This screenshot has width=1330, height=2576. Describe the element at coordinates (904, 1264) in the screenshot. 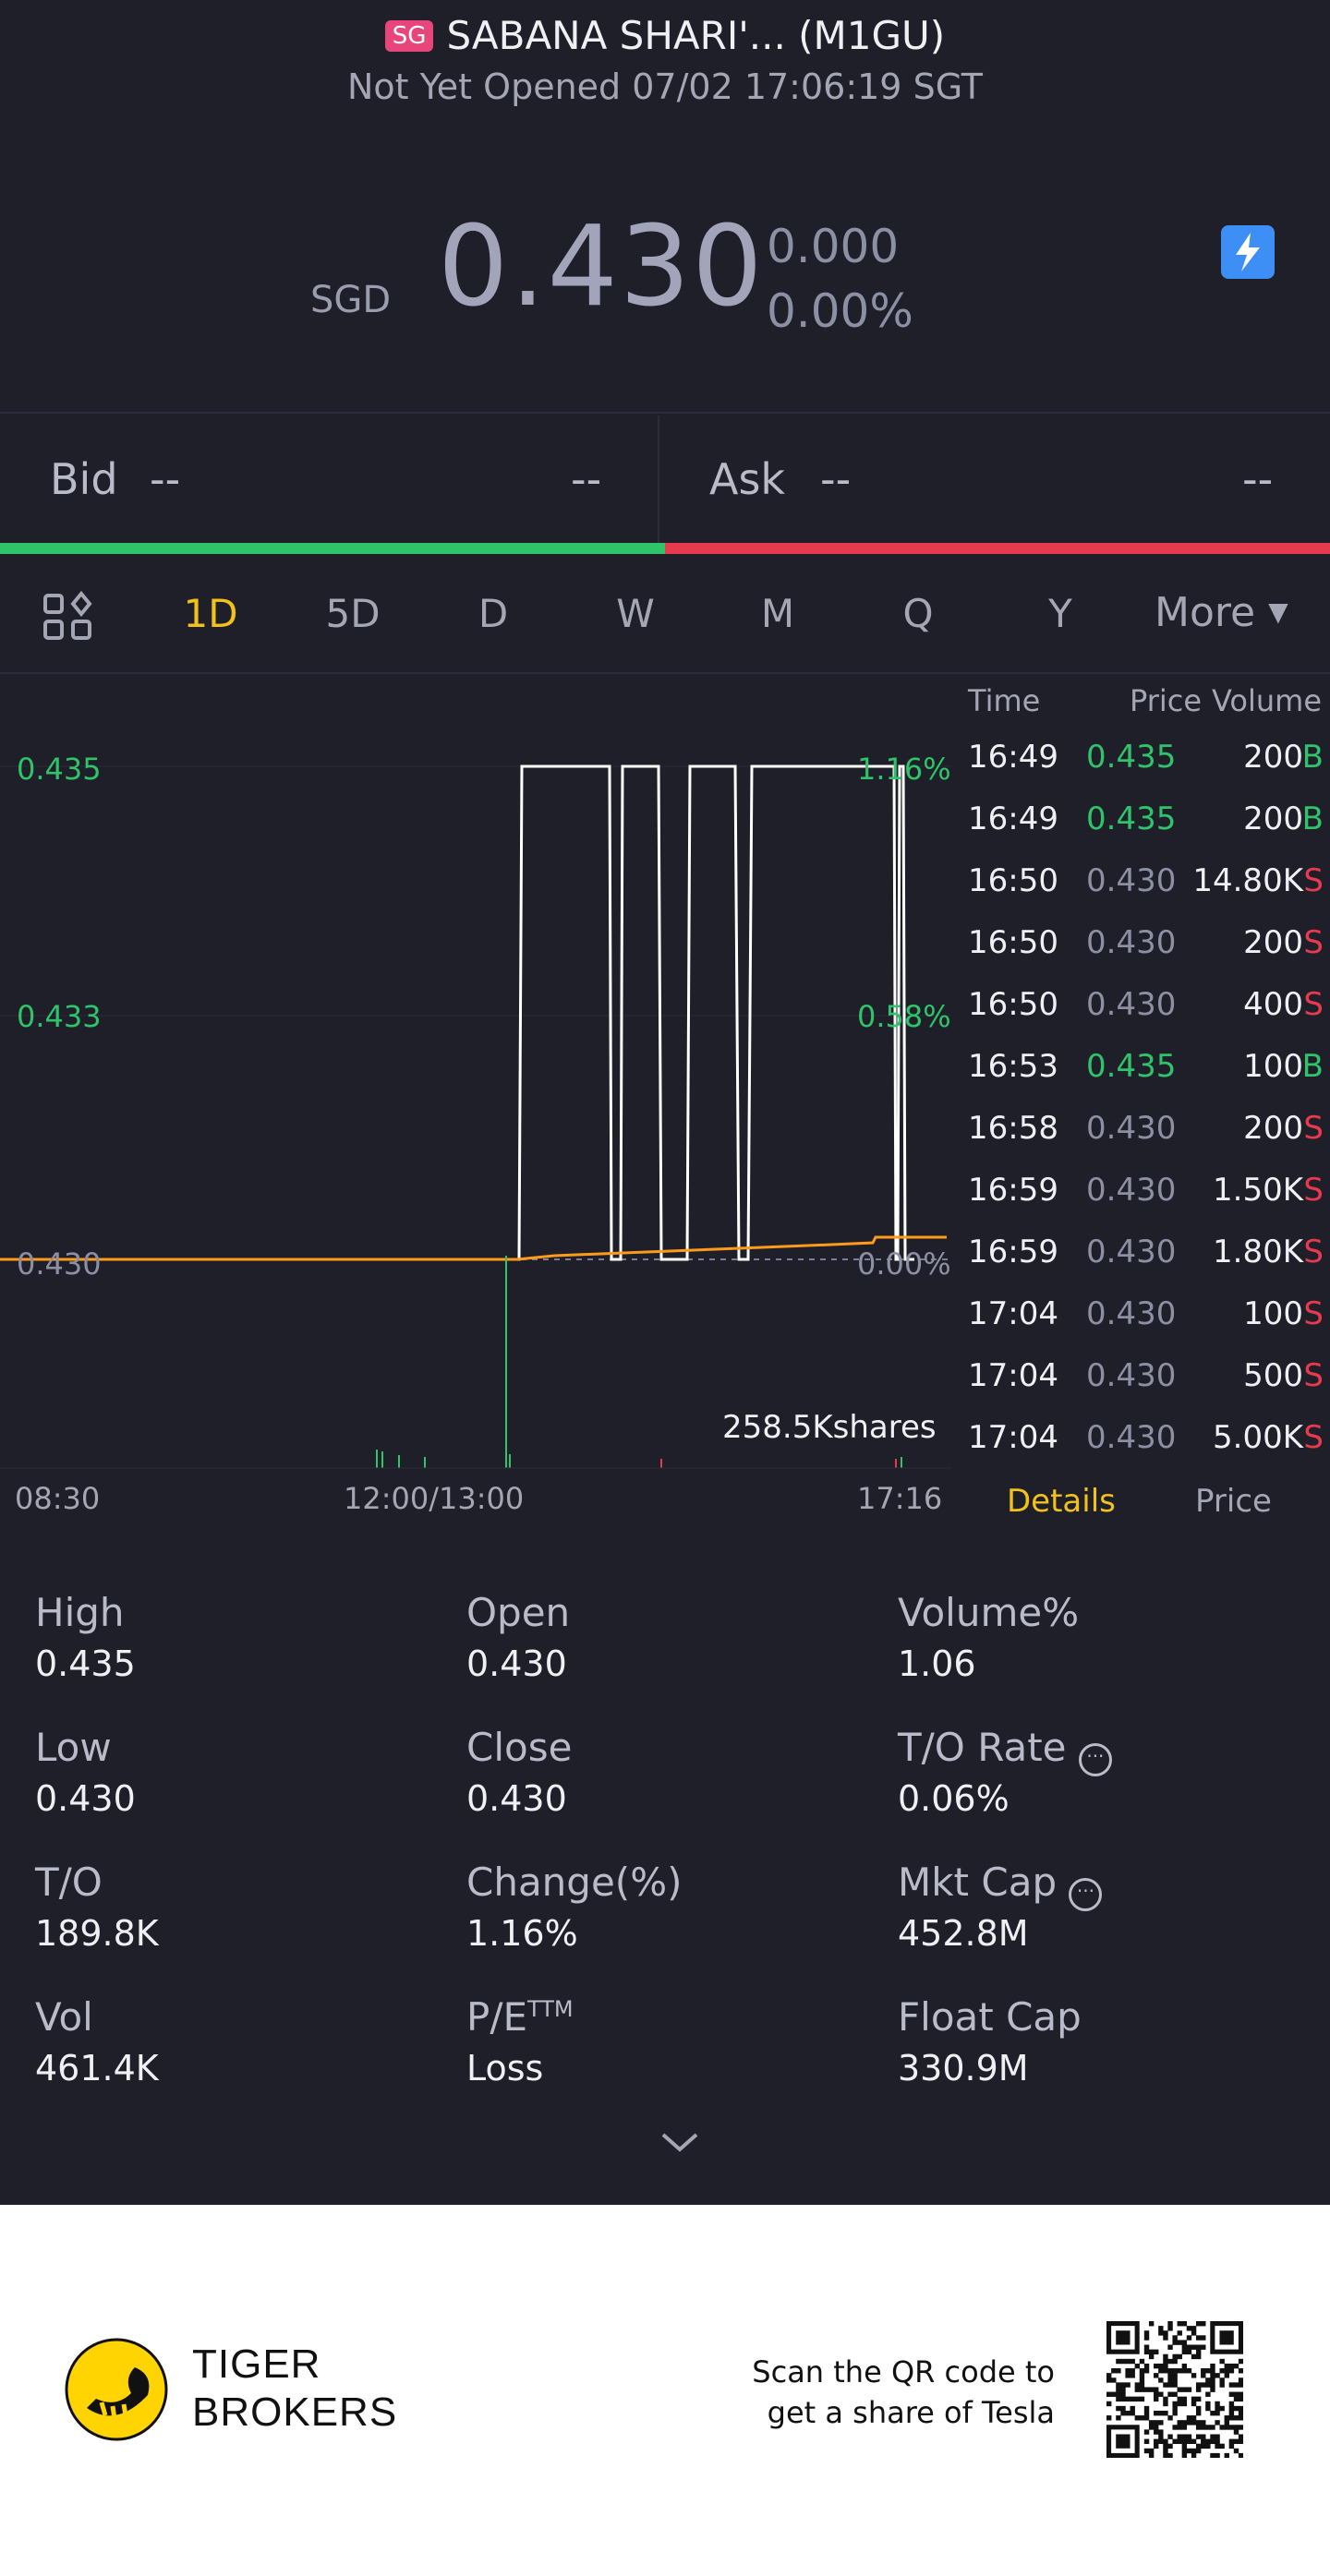

I see `y-tick-right: 0.00%` at that location.